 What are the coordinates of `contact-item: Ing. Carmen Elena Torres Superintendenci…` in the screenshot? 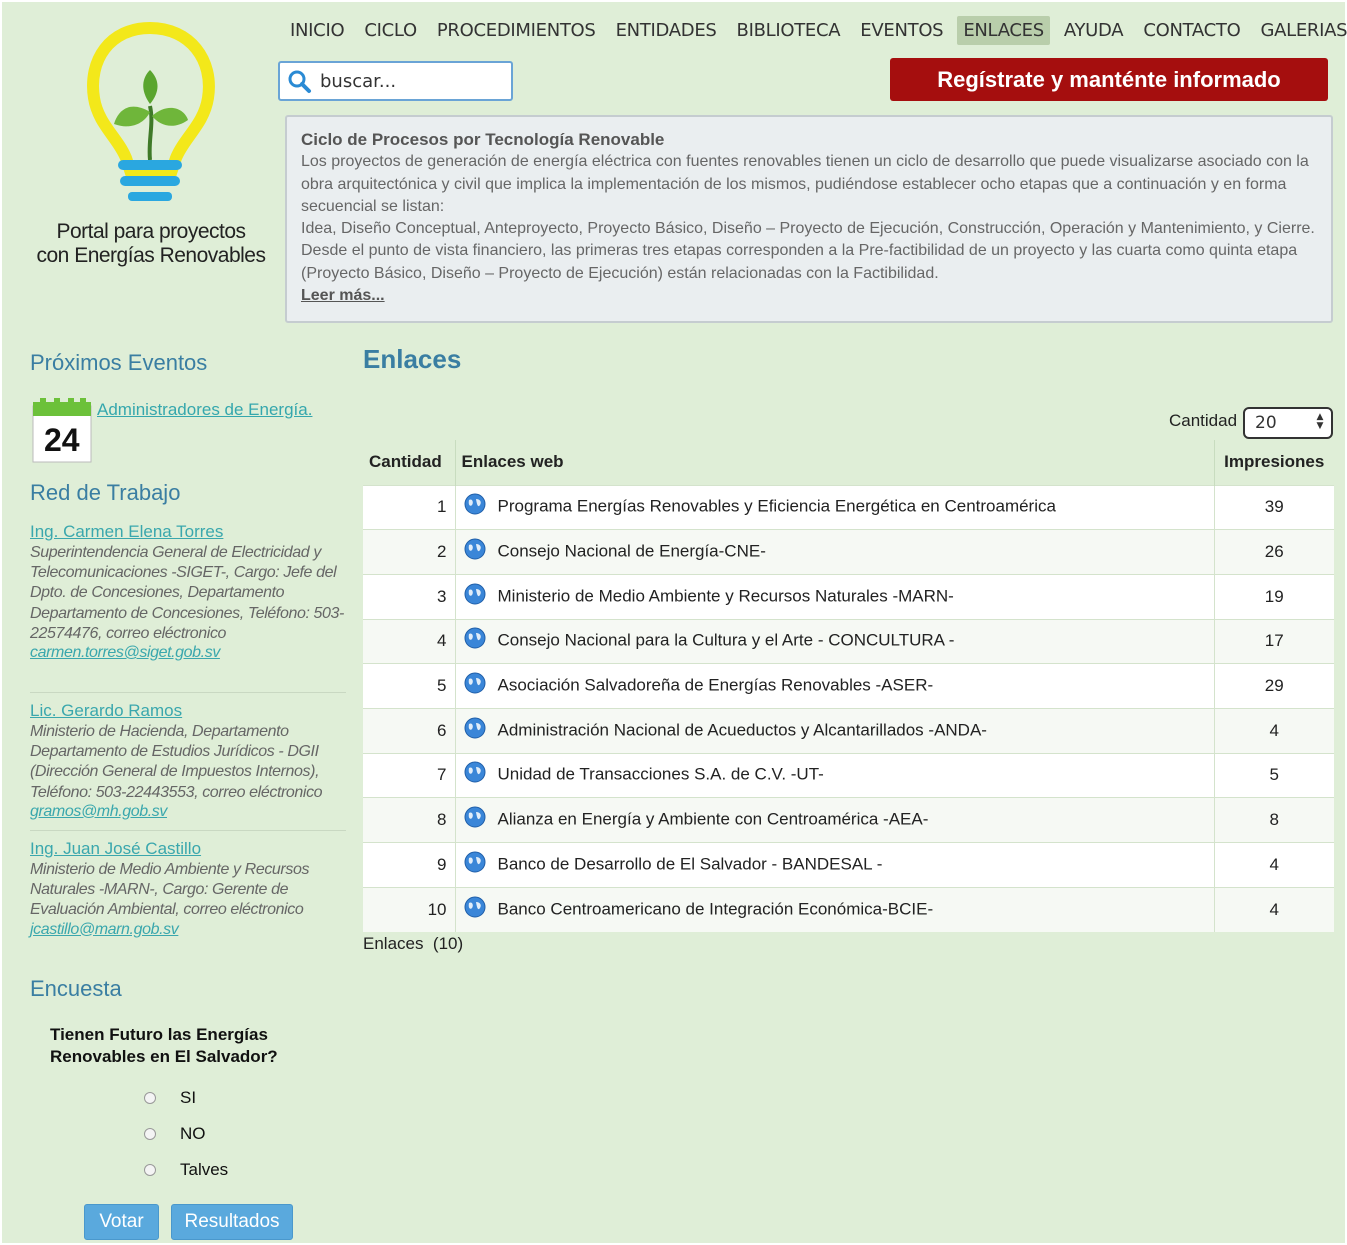 It's located at (189, 591).